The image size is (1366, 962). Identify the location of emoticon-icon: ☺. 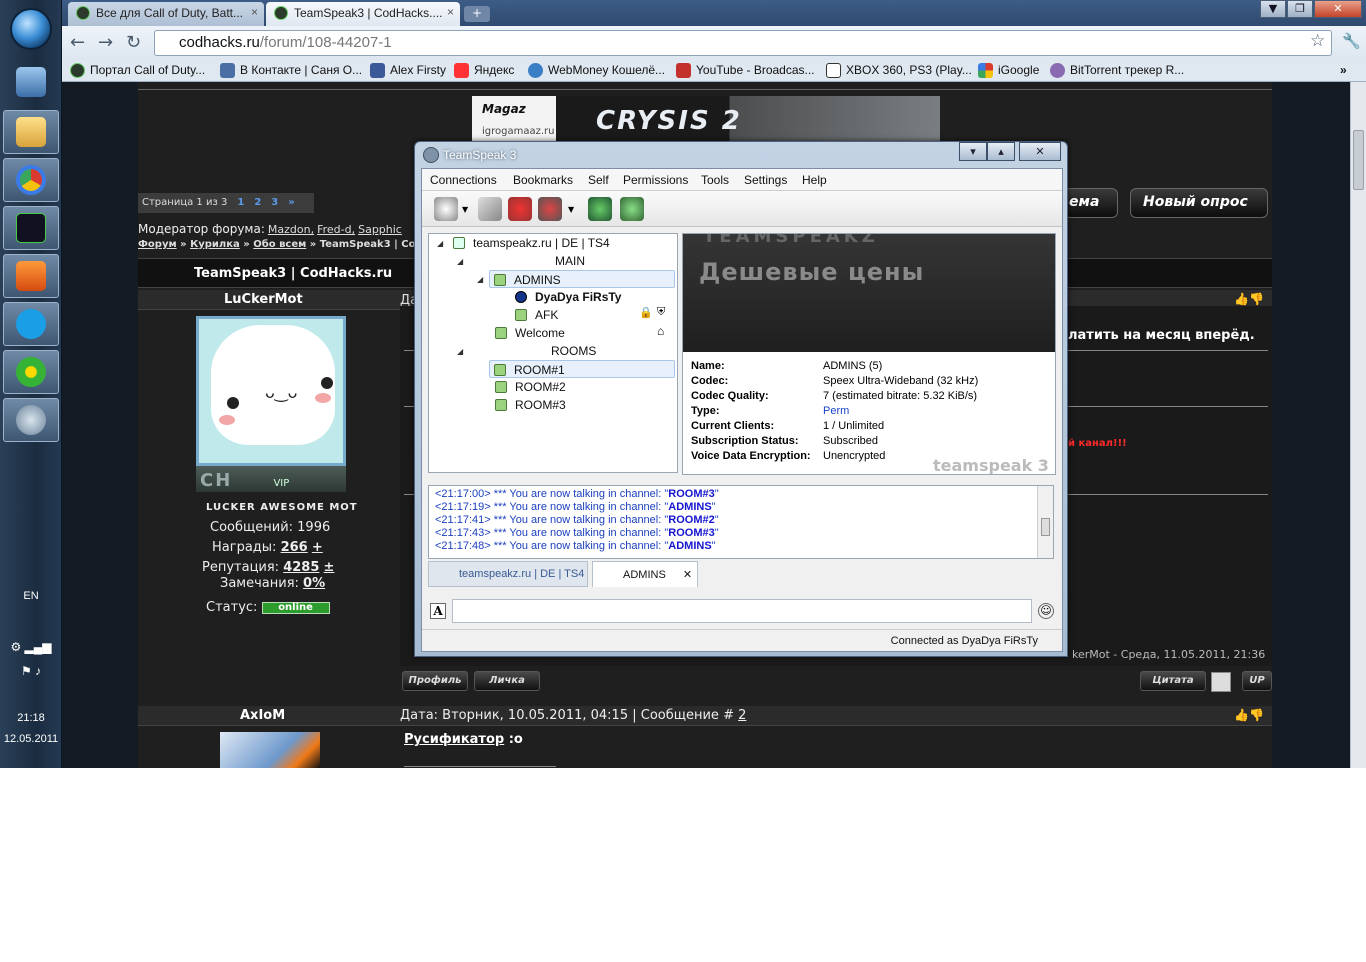
(1046, 611).